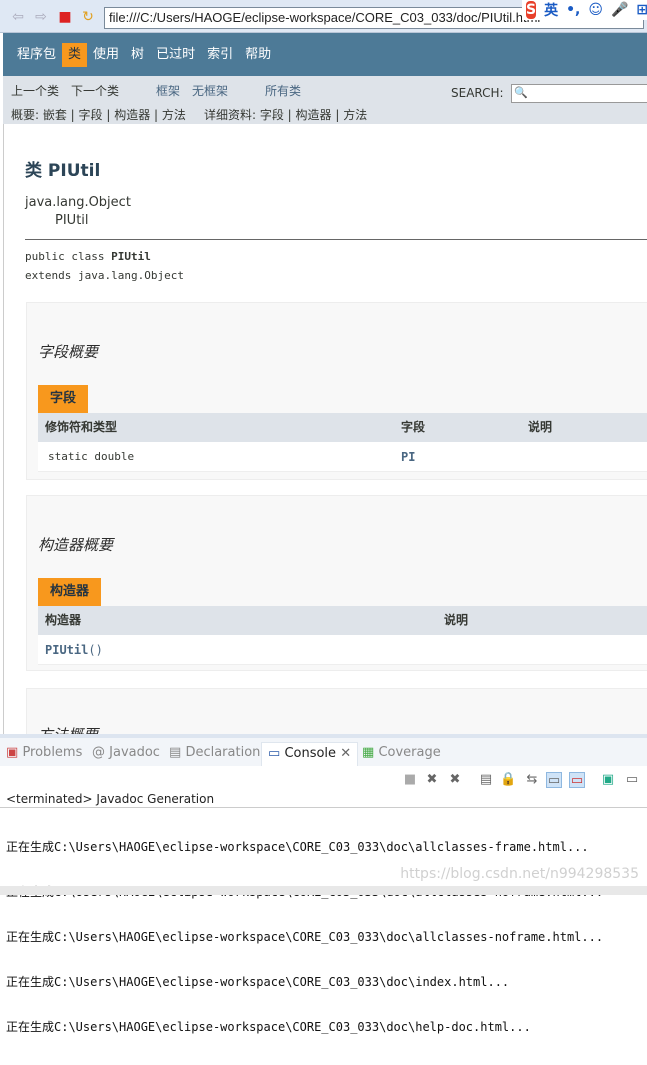 This screenshot has height=1065, width=647. I want to click on tab-console: ▭ Console ✕, so click(310, 754).